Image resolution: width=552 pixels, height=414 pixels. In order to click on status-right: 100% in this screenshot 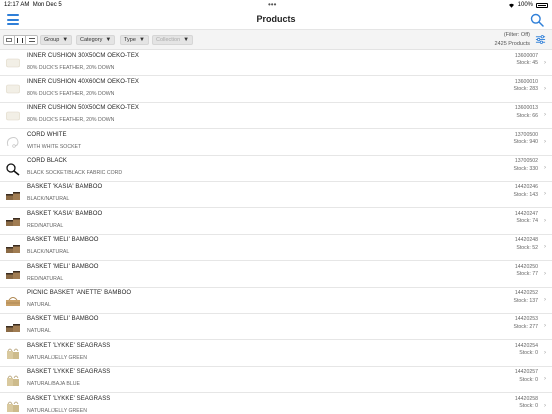, I will do `click(528, 5)`.